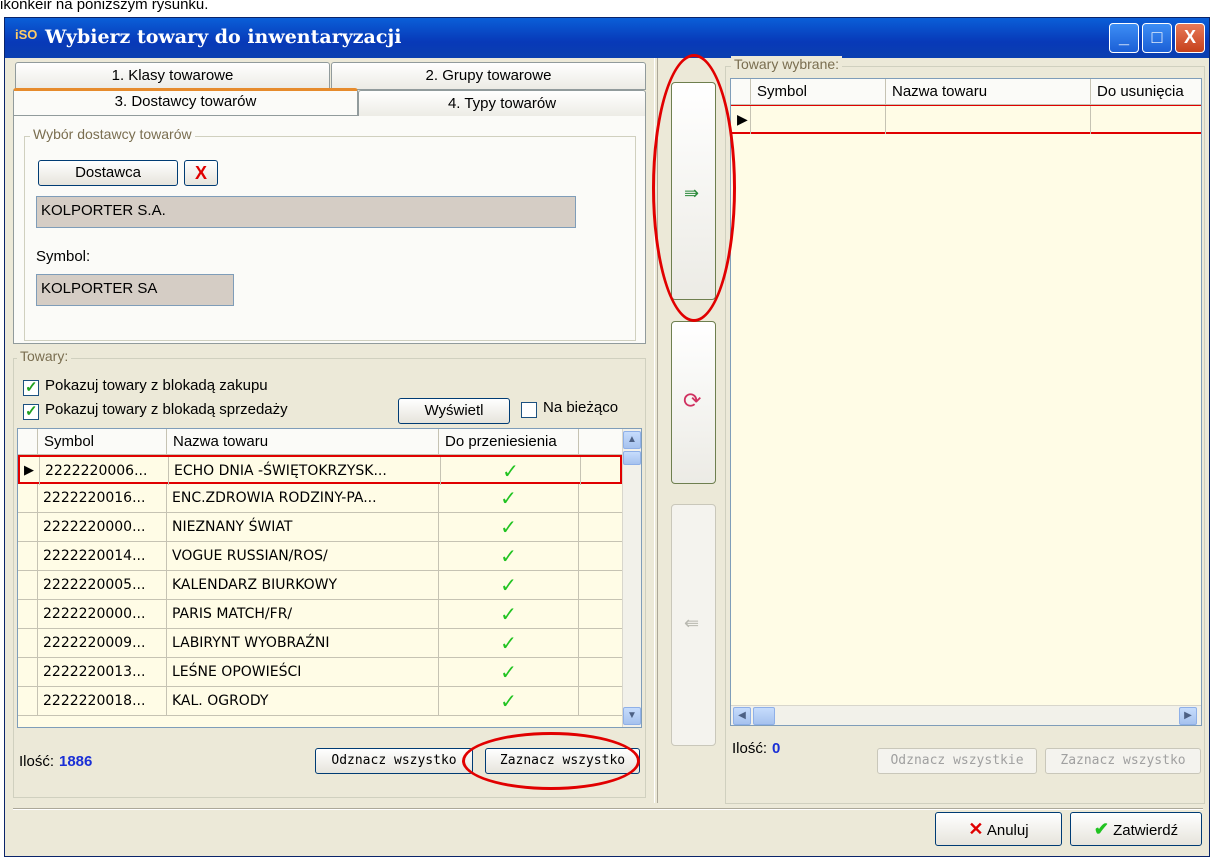 This screenshot has width=1212, height=859. I want to click on wyswietl-button: Wyświetl, so click(454, 411).